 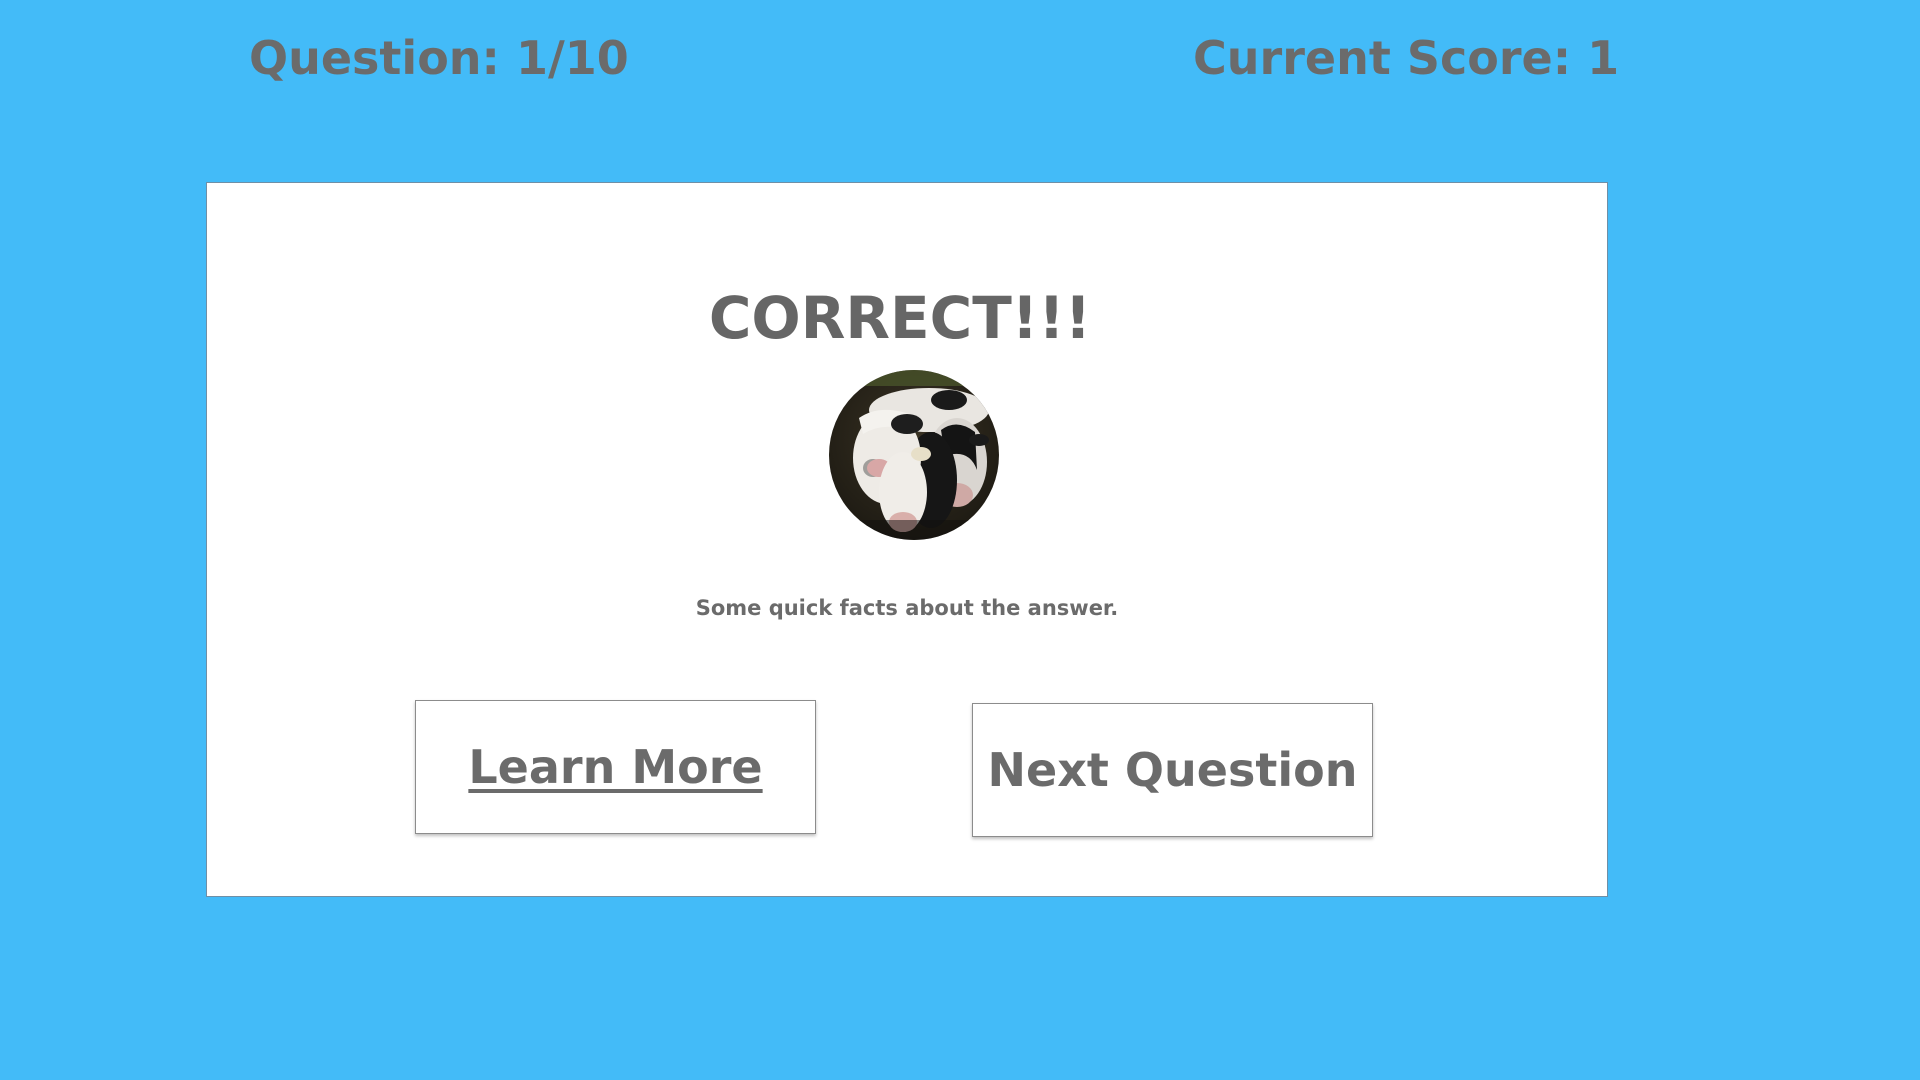 I want to click on cows-picture, so click(x=914, y=455).